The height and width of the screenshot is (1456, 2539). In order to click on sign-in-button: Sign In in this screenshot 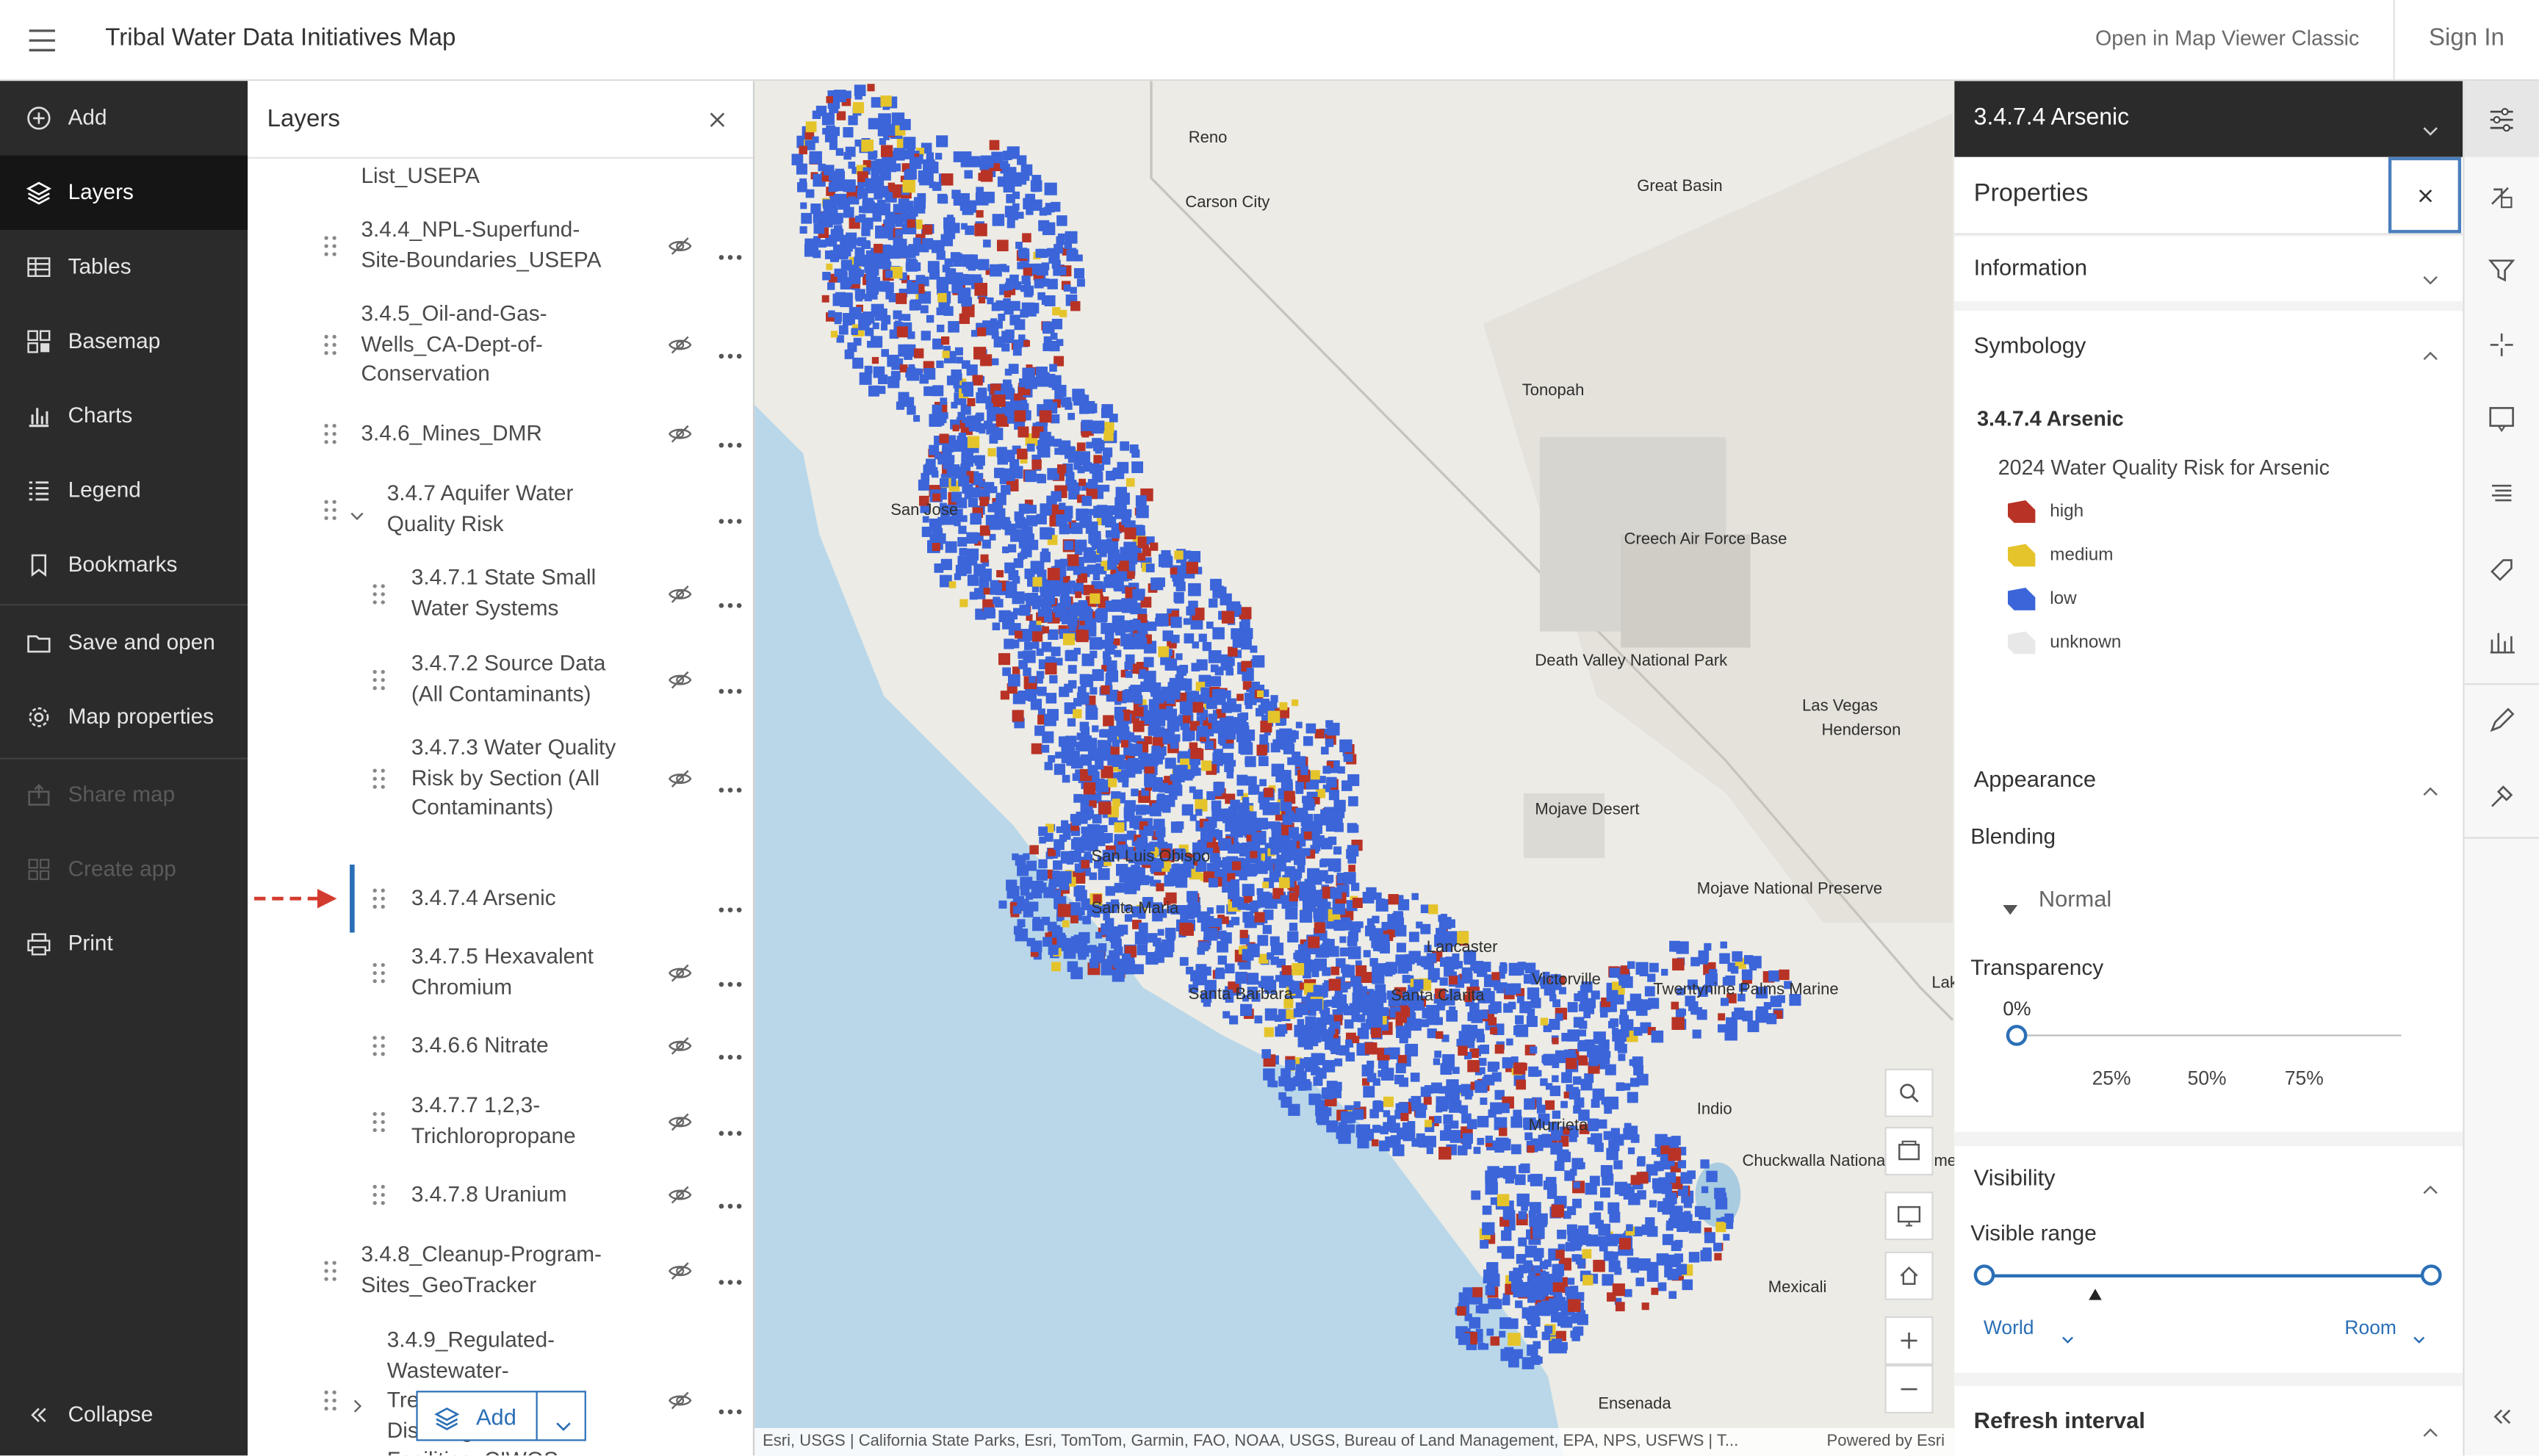, I will do `click(2466, 37)`.